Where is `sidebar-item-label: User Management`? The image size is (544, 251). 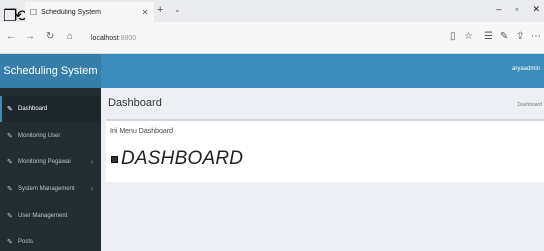 sidebar-item-label: User Management is located at coordinates (43, 216).